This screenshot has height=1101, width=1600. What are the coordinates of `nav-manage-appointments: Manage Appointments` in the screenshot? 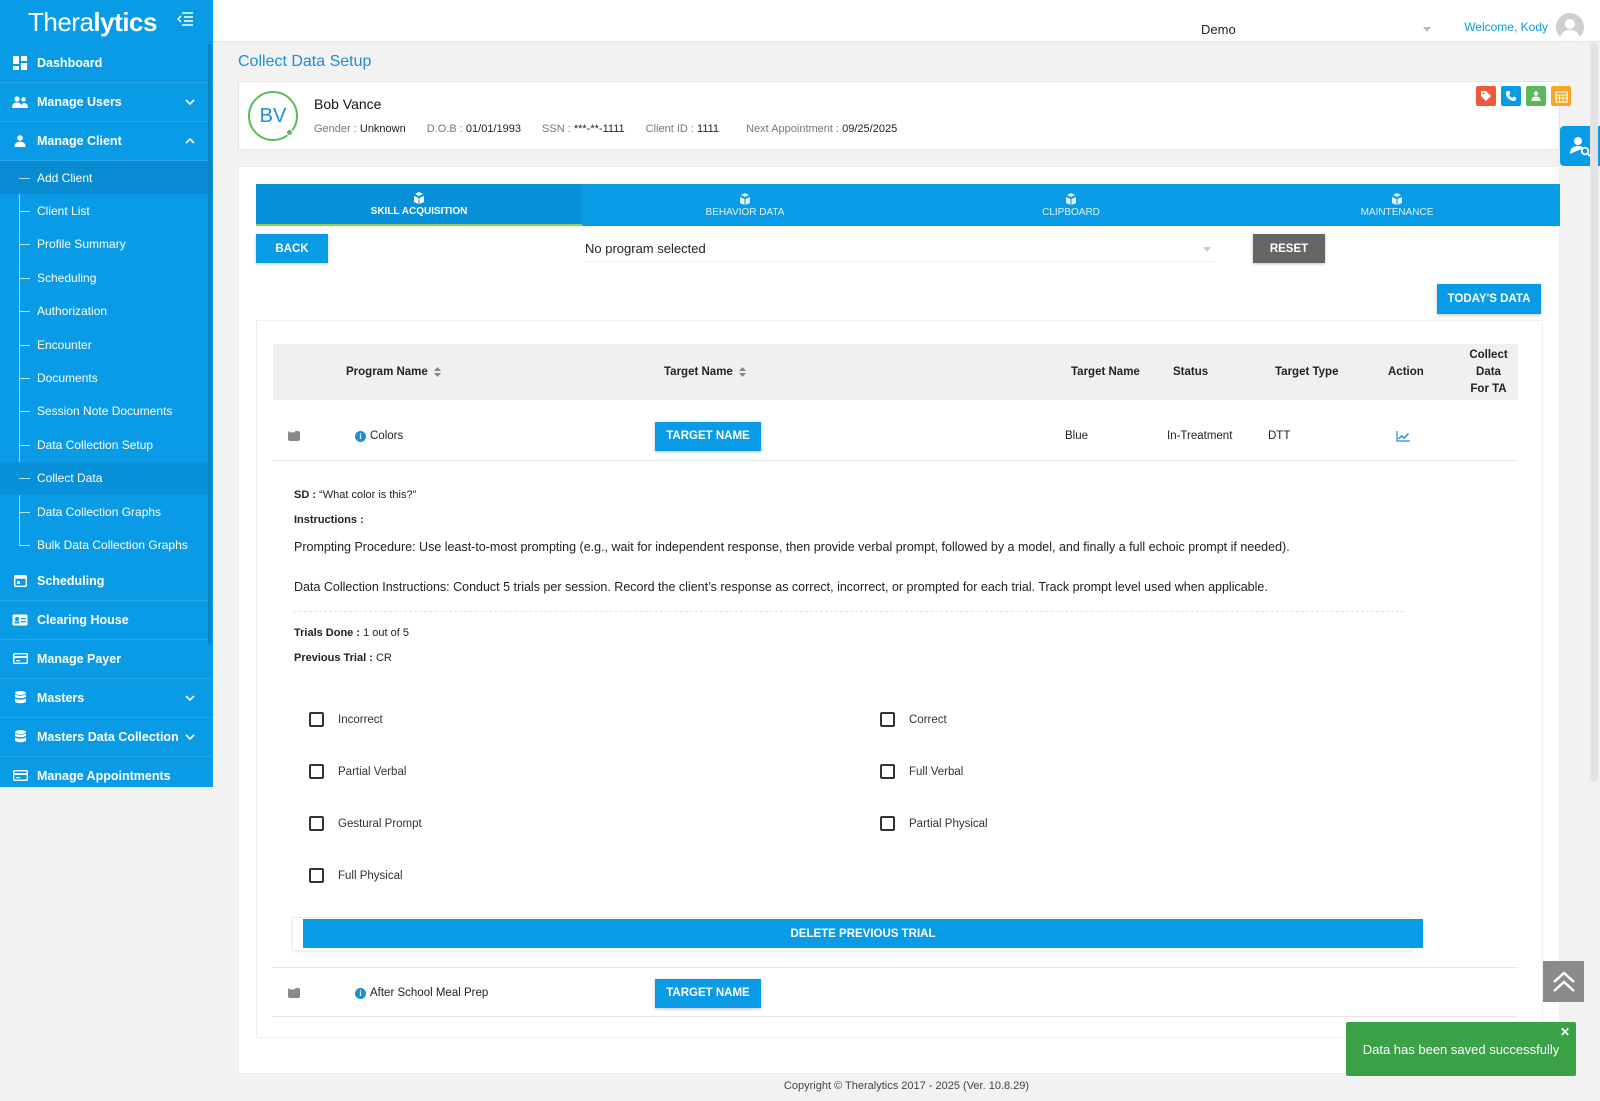 It's located at (106, 772).